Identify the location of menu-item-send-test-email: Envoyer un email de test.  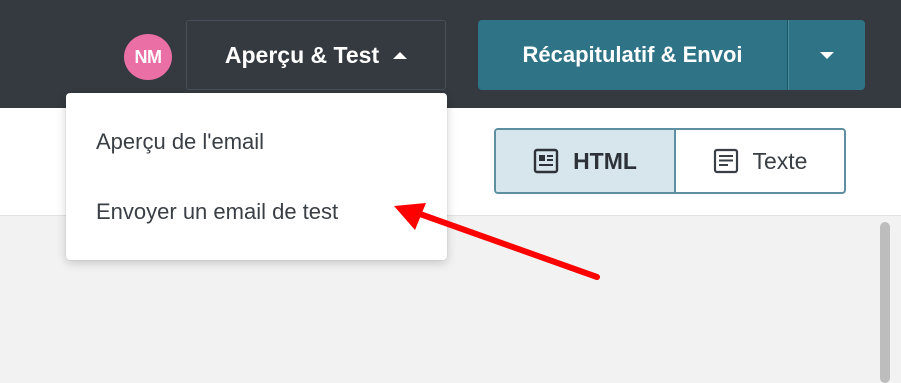
(217, 212).